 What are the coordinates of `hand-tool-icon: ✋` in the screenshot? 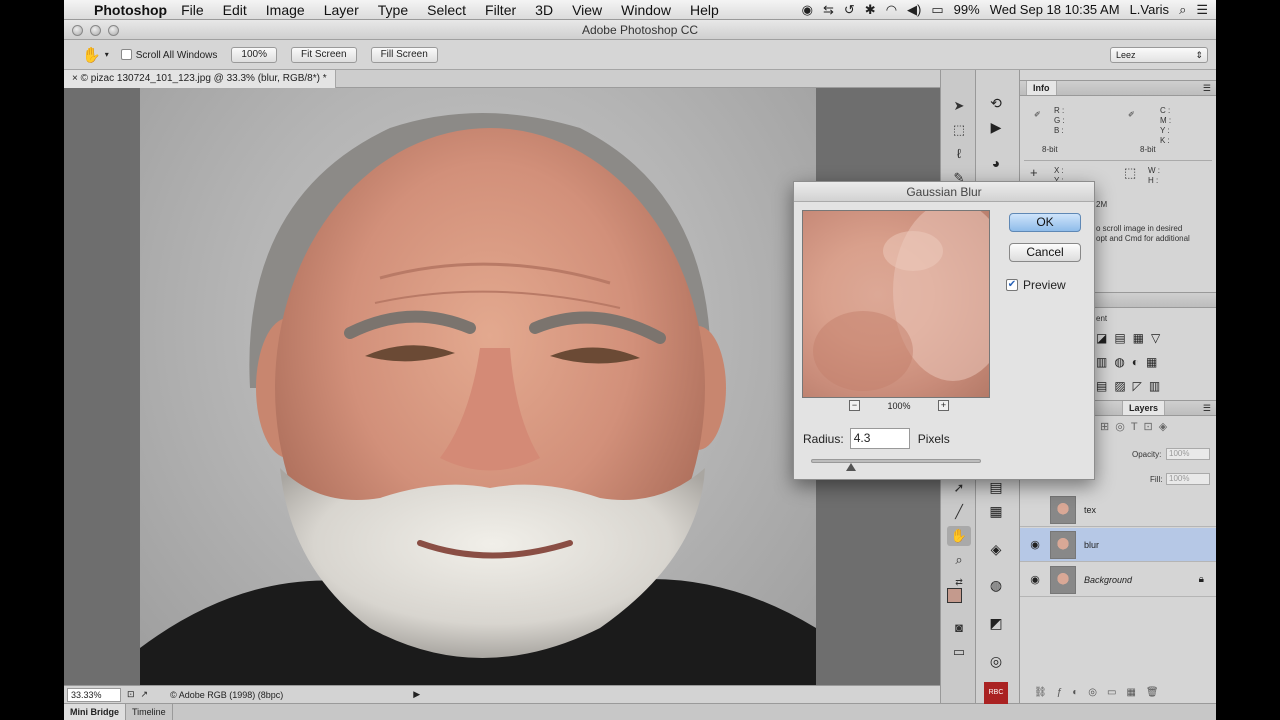 It's located at (959, 536).